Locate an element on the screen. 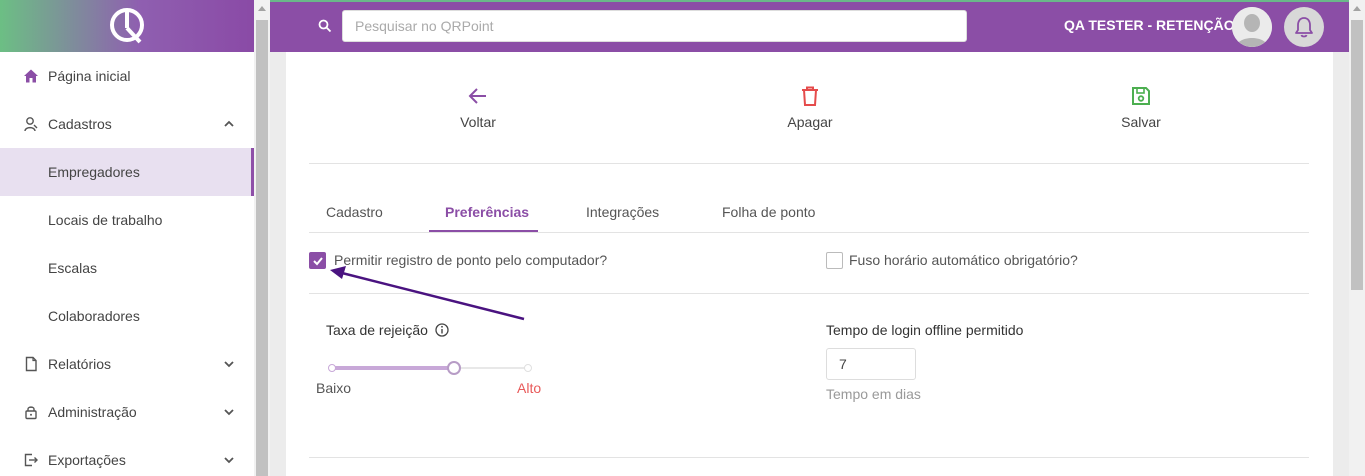 This screenshot has height=476, width=1365. back-label: Voltar is located at coordinates (478, 122).